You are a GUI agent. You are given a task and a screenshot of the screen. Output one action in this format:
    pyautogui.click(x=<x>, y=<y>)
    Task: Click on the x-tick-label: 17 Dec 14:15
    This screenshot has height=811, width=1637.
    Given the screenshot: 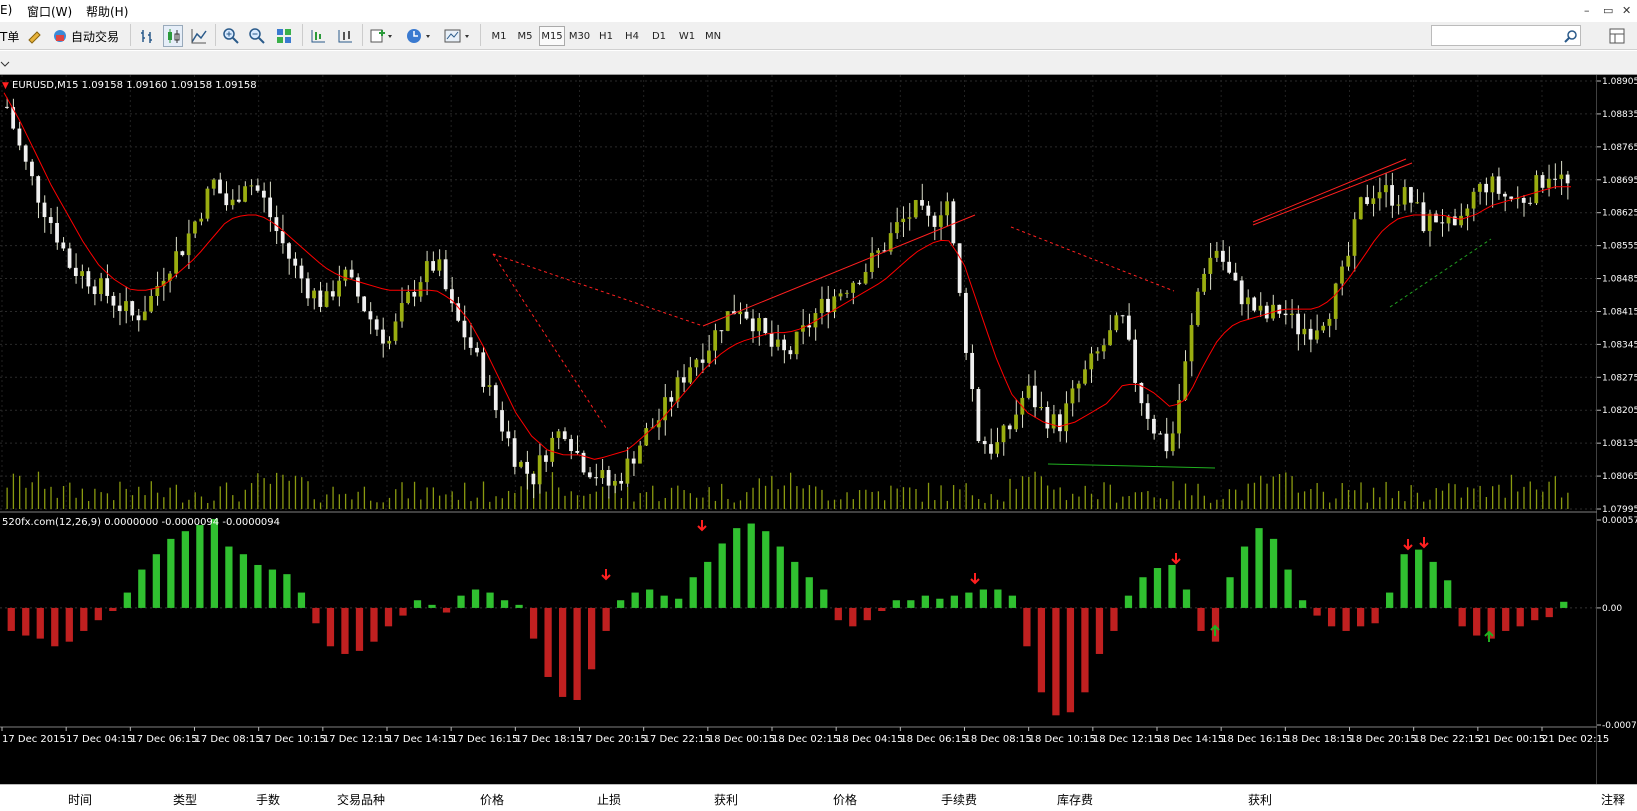 What is the action you would take?
    pyautogui.click(x=420, y=739)
    